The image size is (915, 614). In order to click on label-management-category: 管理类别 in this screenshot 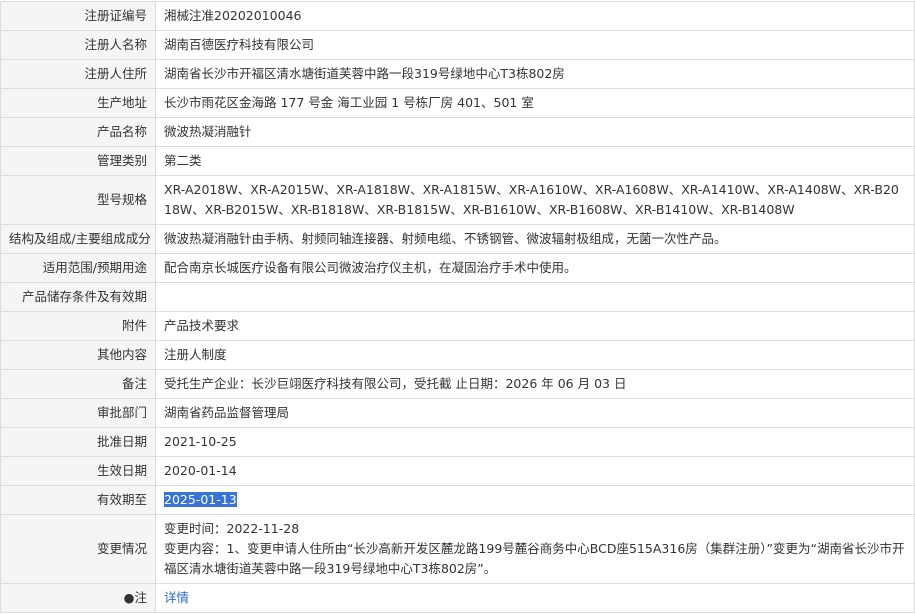, I will do `click(78, 161)`.